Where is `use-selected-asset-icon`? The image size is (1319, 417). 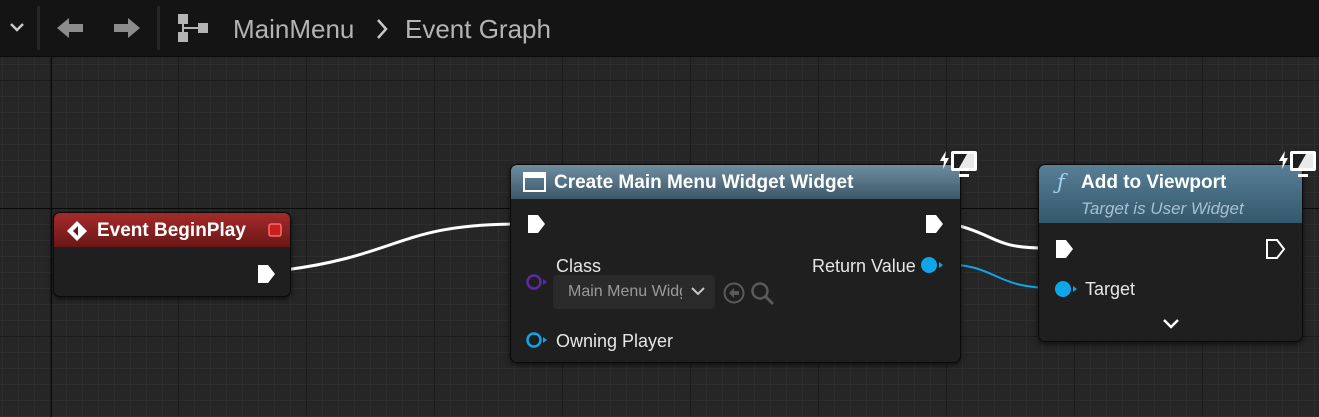
use-selected-asset-icon is located at coordinates (734, 293).